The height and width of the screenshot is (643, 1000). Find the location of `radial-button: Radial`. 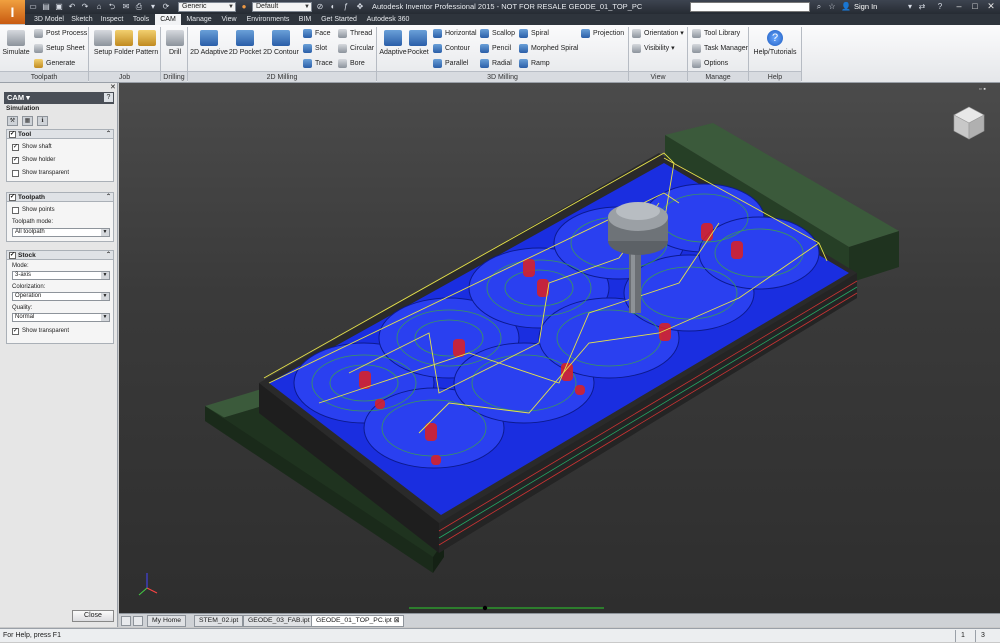

radial-button: Radial is located at coordinates (496, 63).